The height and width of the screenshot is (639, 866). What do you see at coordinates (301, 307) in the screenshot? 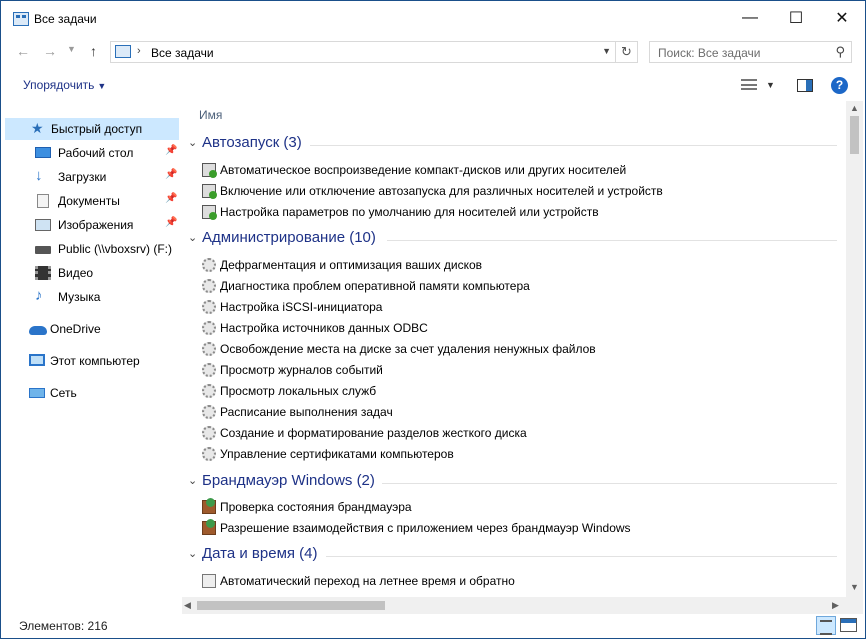
I see `task-label: Настройка iSCSI-инициатора` at bounding box center [301, 307].